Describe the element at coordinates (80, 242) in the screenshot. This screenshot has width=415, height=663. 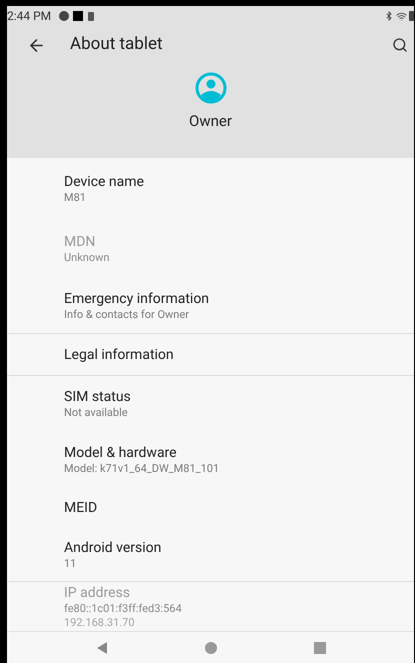
I see `item-title: MDN` at that location.